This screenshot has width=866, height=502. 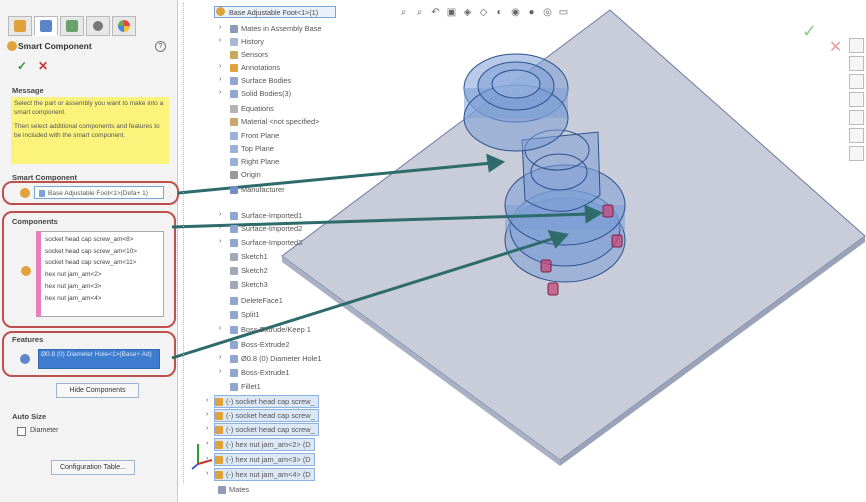 I want to click on section-view-icon: ▣, so click(x=451, y=12).